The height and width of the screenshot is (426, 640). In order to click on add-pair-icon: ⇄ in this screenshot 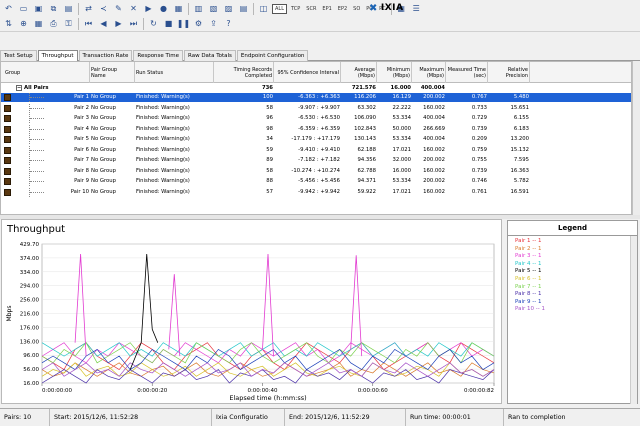, I will do `click(88, 8)`.